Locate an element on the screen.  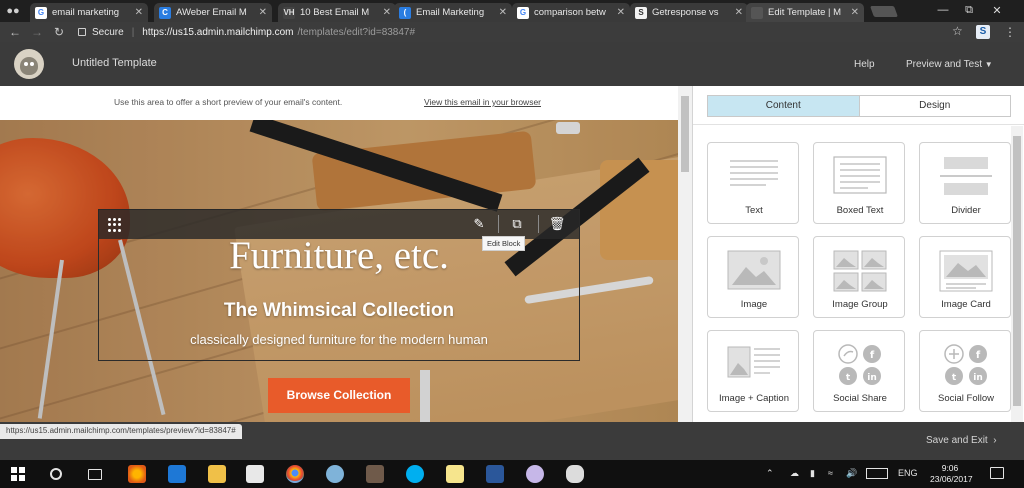
duplicate-icon: ⧉ is located at coordinates (517, 224).